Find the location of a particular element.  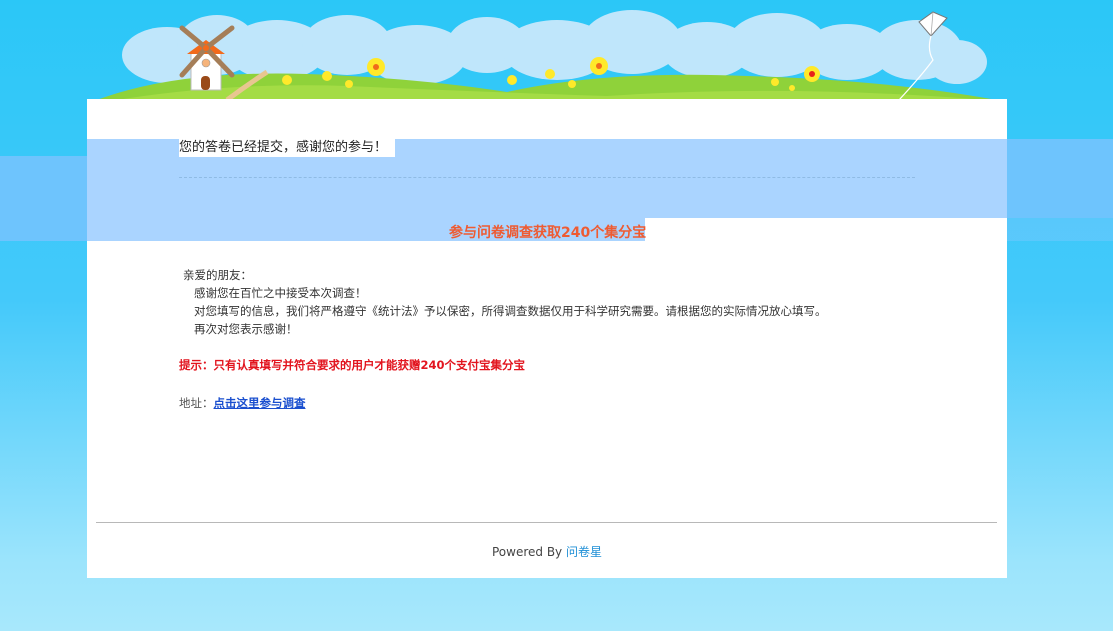

footer: Powered By 问卷星 is located at coordinates (547, 552).